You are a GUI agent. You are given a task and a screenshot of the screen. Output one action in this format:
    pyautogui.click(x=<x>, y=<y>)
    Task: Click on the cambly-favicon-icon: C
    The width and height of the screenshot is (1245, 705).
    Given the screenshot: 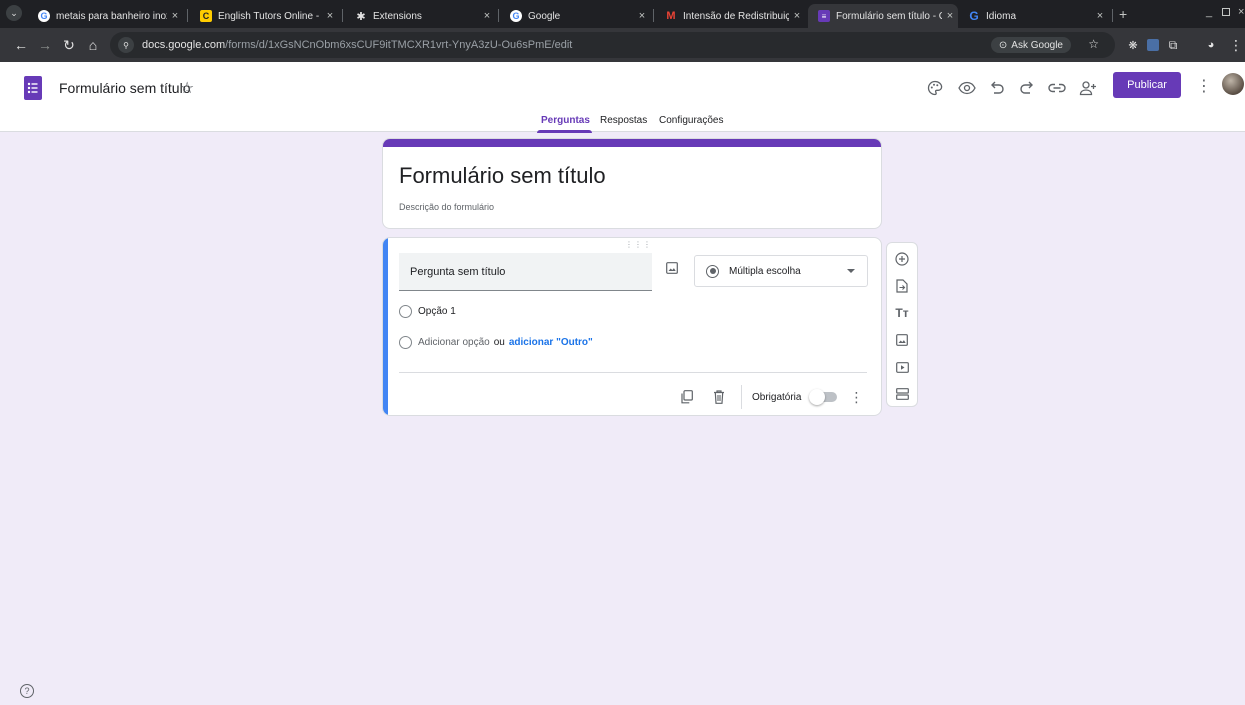 What is the action you would take?
    pyautogui.click(x=206, y=16)
    